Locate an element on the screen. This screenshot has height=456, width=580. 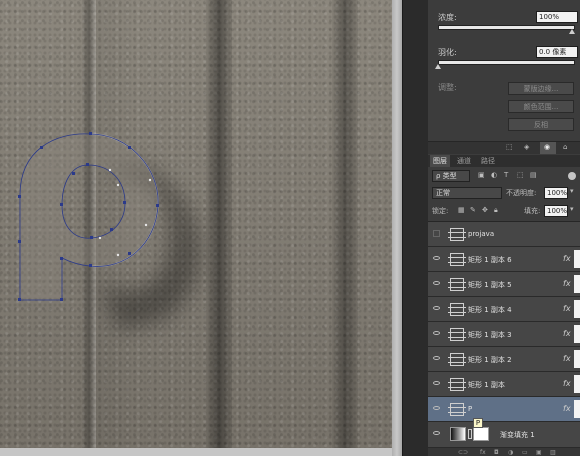
feather-slider is located at coordinates (506, 62).